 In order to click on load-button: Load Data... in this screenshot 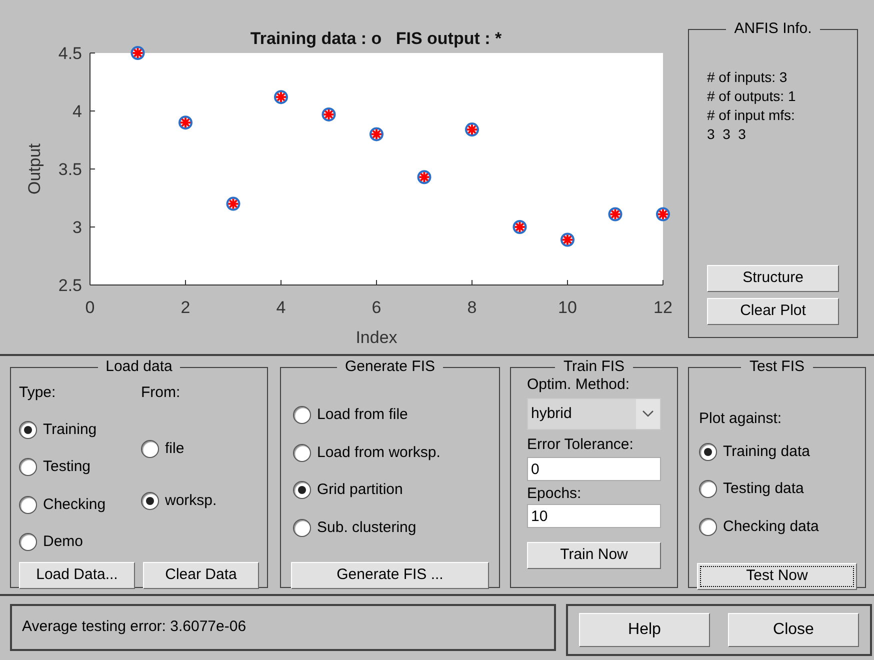, I will do `click(77, 575)`.